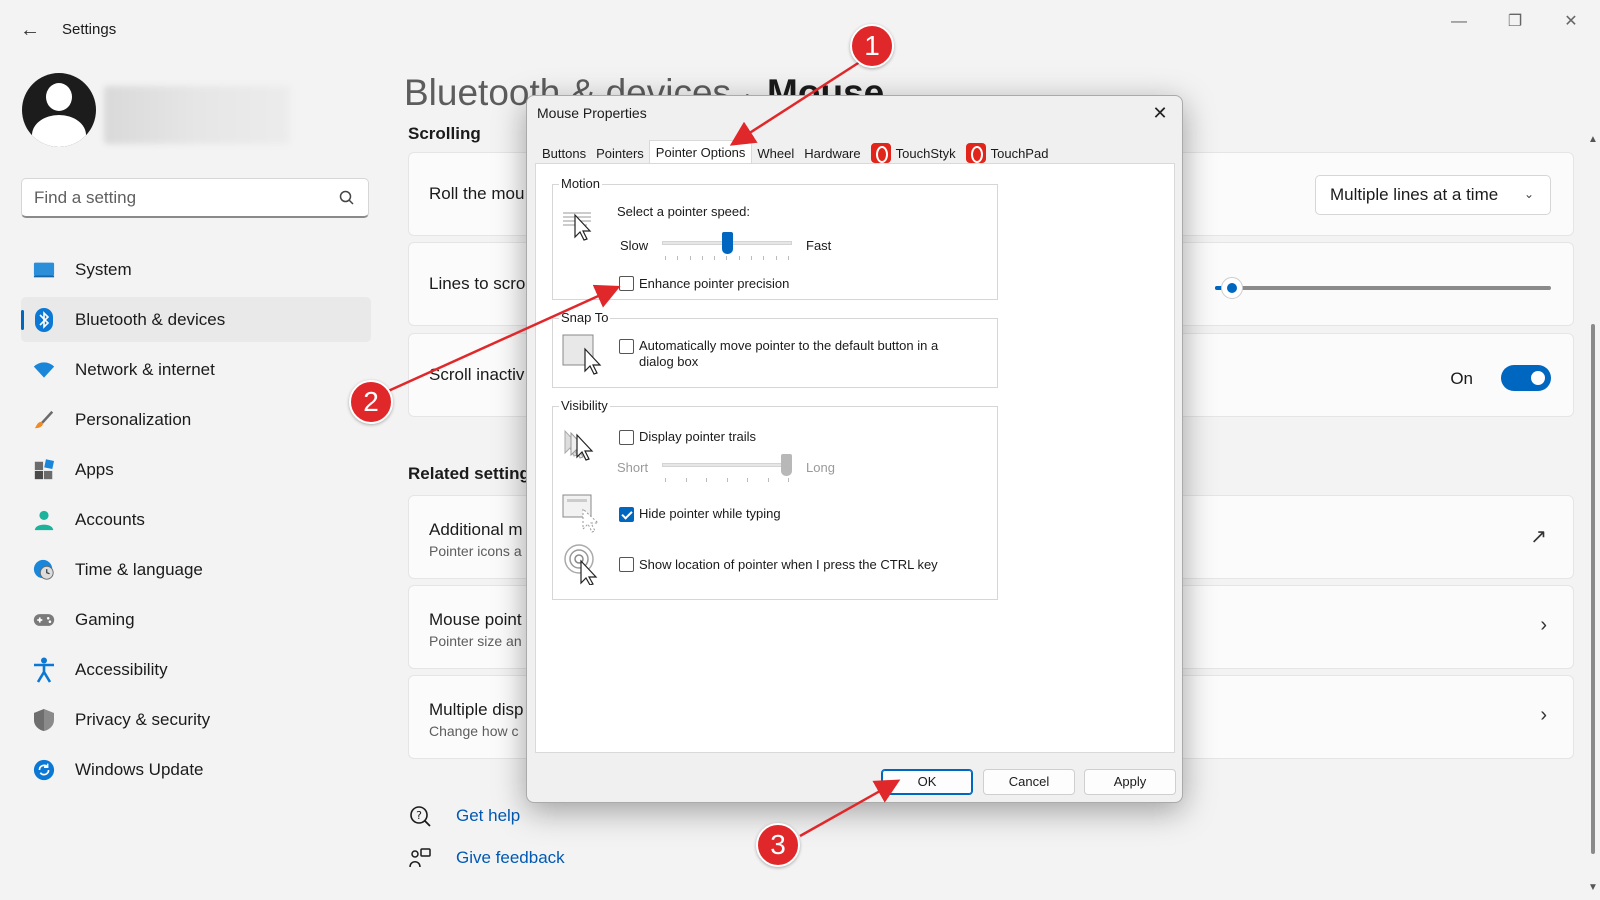 This screenshot has height=900, width=1600. Describe the element at coordinates (196, 369) in the screenshot. I see `sidebar-item-network: Network & internet` at that location.